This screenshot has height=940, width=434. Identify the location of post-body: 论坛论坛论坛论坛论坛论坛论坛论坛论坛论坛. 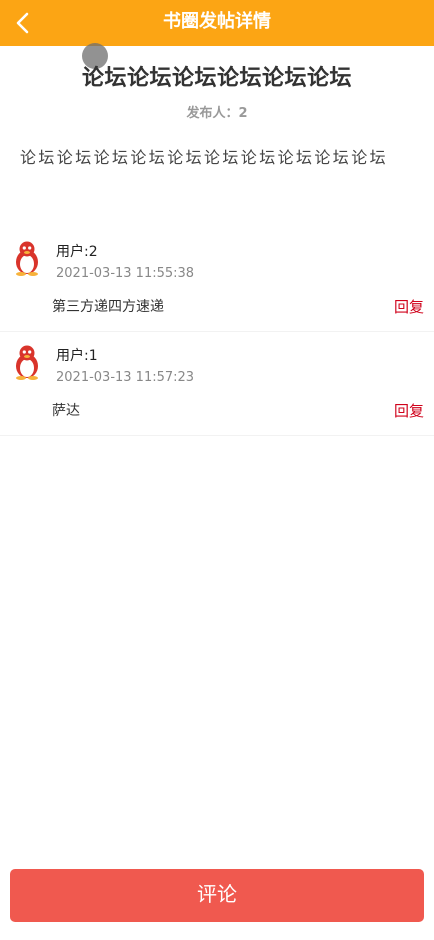
(204, 157).